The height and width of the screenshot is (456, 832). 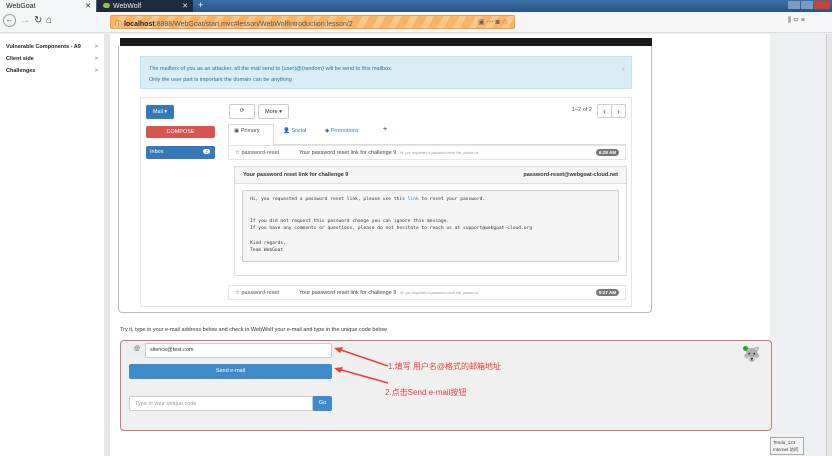 I want to click on at-addon: @, so click(x=137, y=350).